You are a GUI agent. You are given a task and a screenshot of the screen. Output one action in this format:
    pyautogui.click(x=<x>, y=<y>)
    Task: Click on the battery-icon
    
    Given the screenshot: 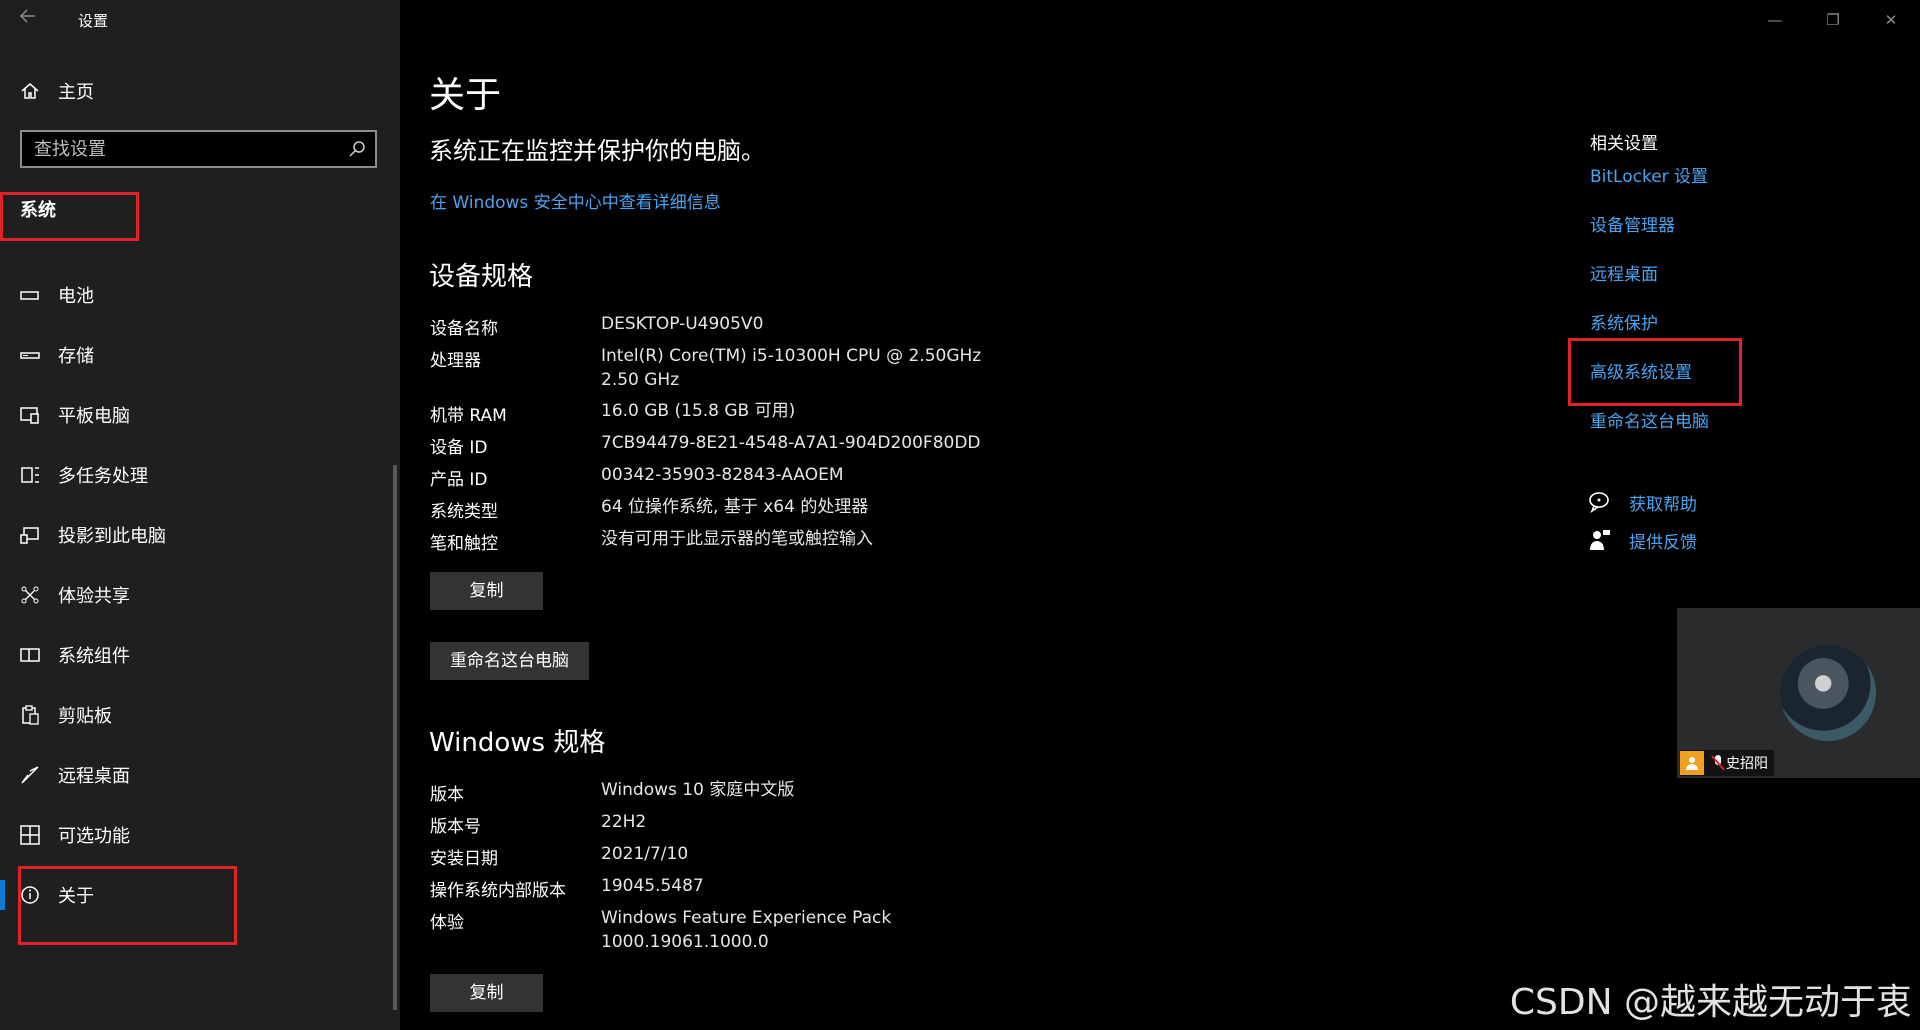 What is the action you would take?
    pyautogui.click(x=30, y=295)
    